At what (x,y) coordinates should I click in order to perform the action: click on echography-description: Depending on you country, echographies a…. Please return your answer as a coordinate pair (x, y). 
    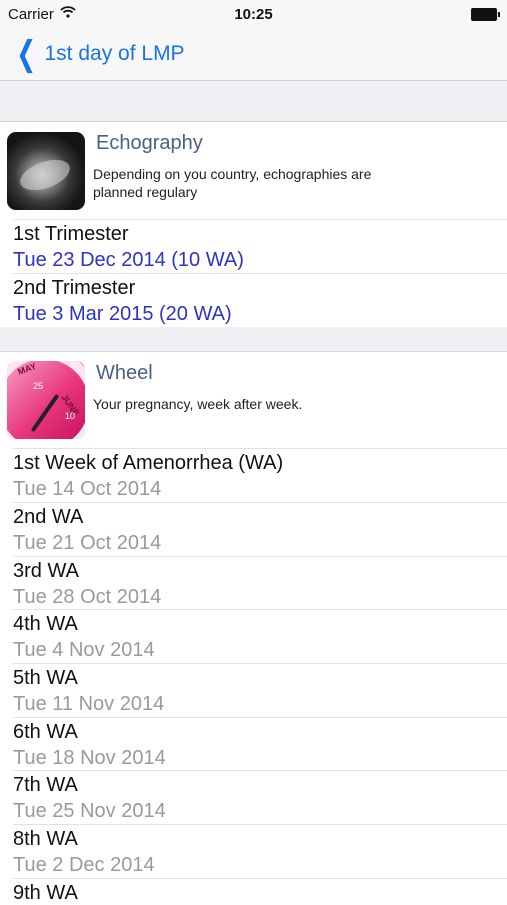
    Looking at the image, I should click on (232, 183).